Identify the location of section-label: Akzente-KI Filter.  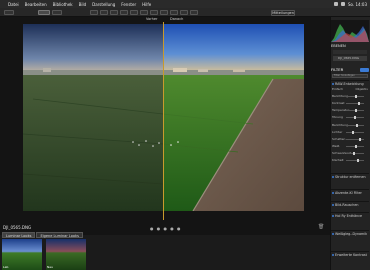
(348, 193).